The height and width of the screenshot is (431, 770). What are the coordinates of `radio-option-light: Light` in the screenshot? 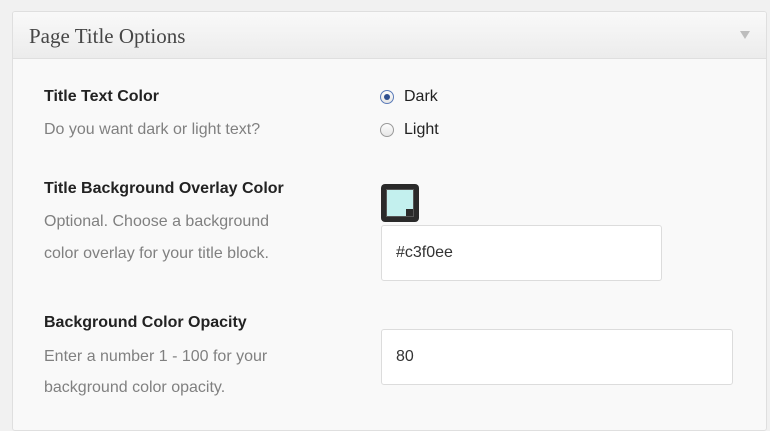 It's located at (409, 130).